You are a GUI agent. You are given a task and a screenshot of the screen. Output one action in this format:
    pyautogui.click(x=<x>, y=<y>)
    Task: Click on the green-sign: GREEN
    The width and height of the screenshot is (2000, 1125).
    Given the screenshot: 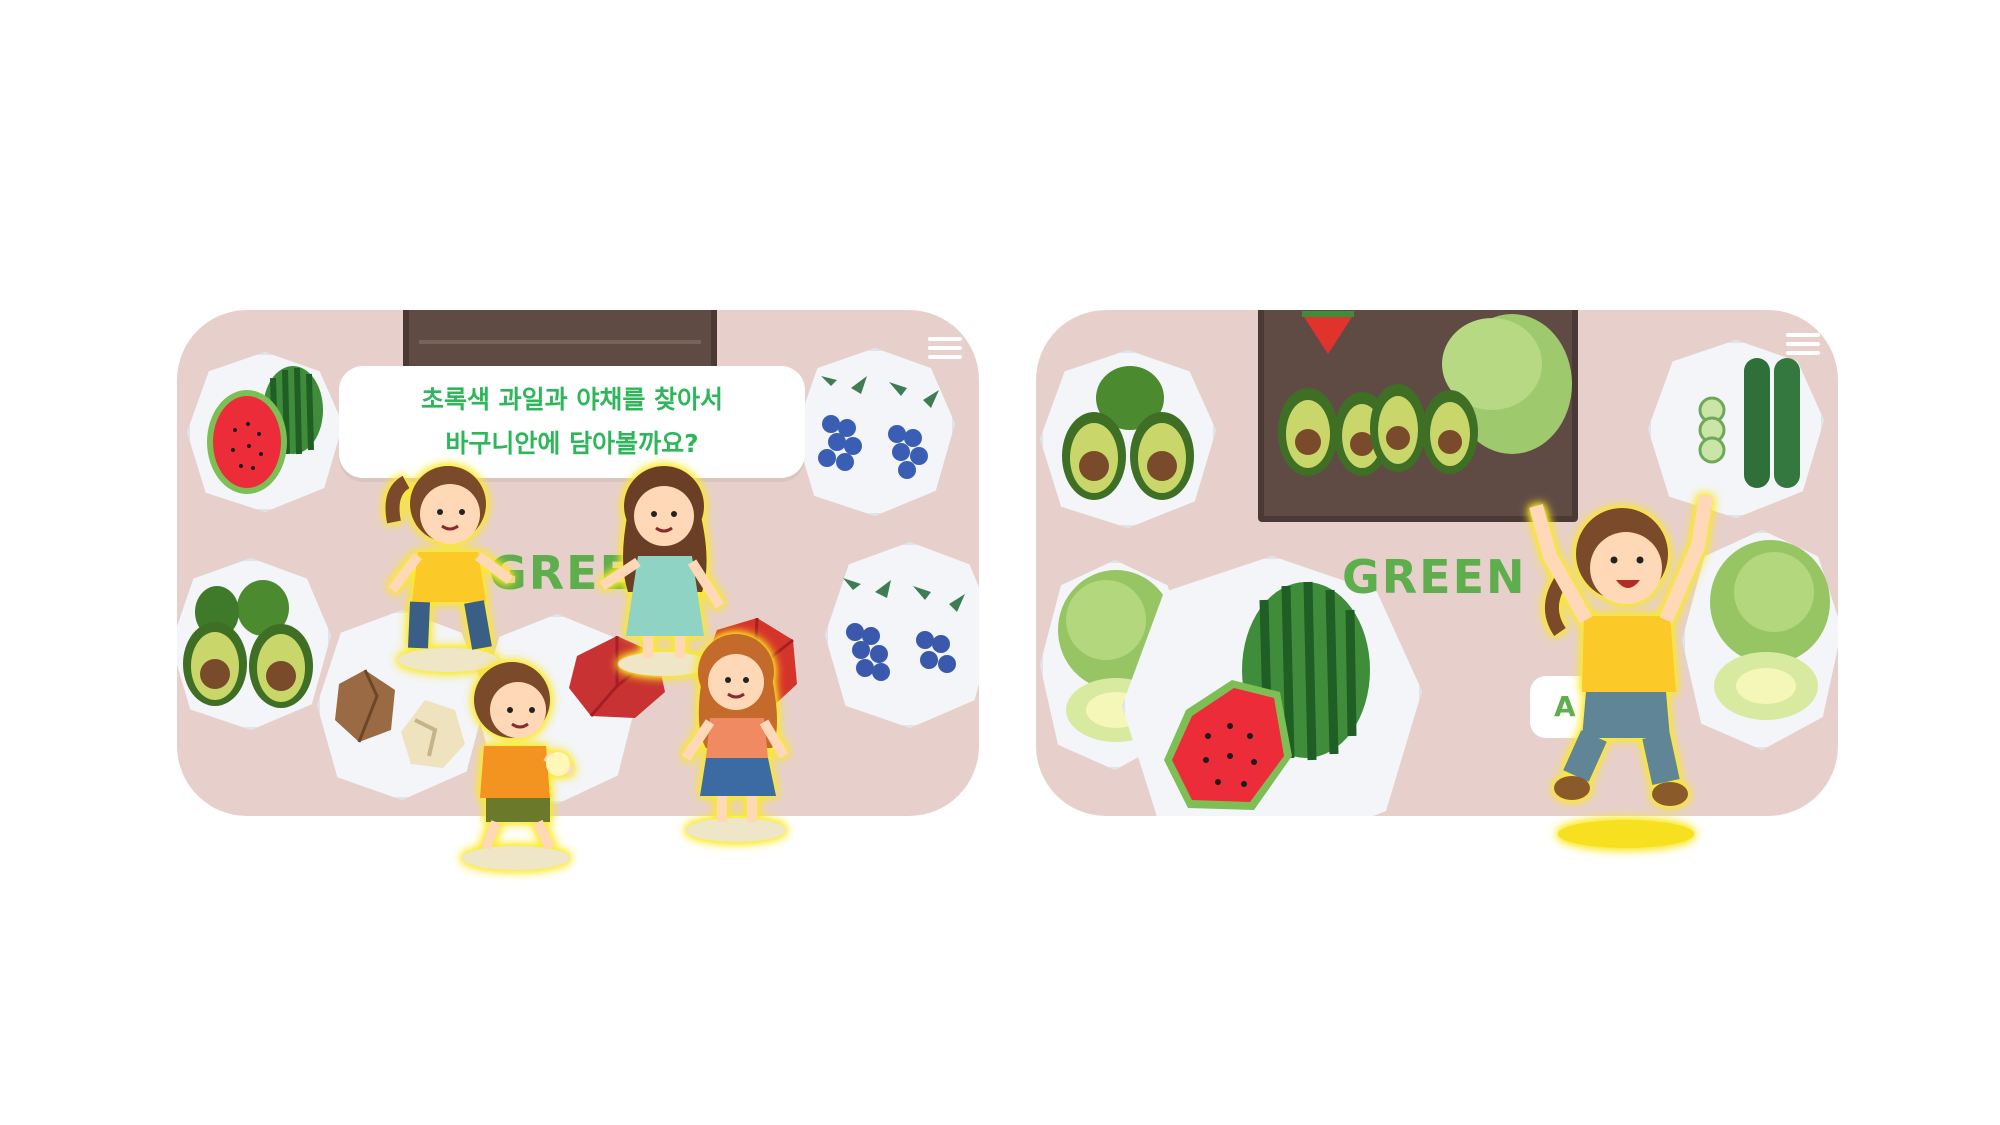 What is the action you would take?
    pyautogui.click(x=1434, y=577)
    